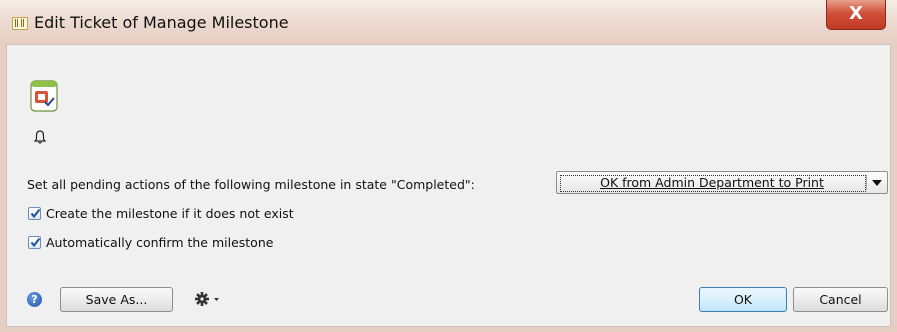 Image resolution: width=897 pixels, height=332 pixels. I want to click on auto-confirm-label: Automatically confirm the milestone, so click(160, 242).